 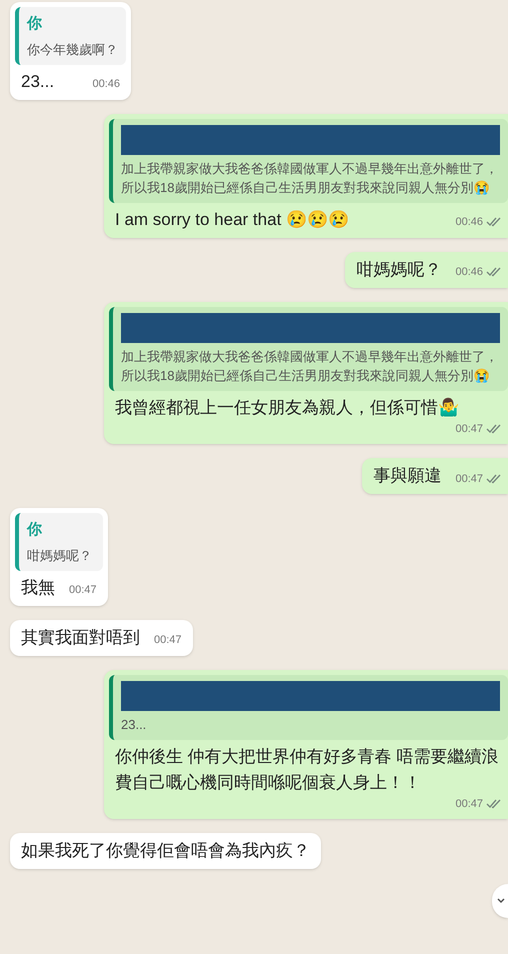 I want to click on message-text: 其實我面對唔到, so click(x=80, y=637).